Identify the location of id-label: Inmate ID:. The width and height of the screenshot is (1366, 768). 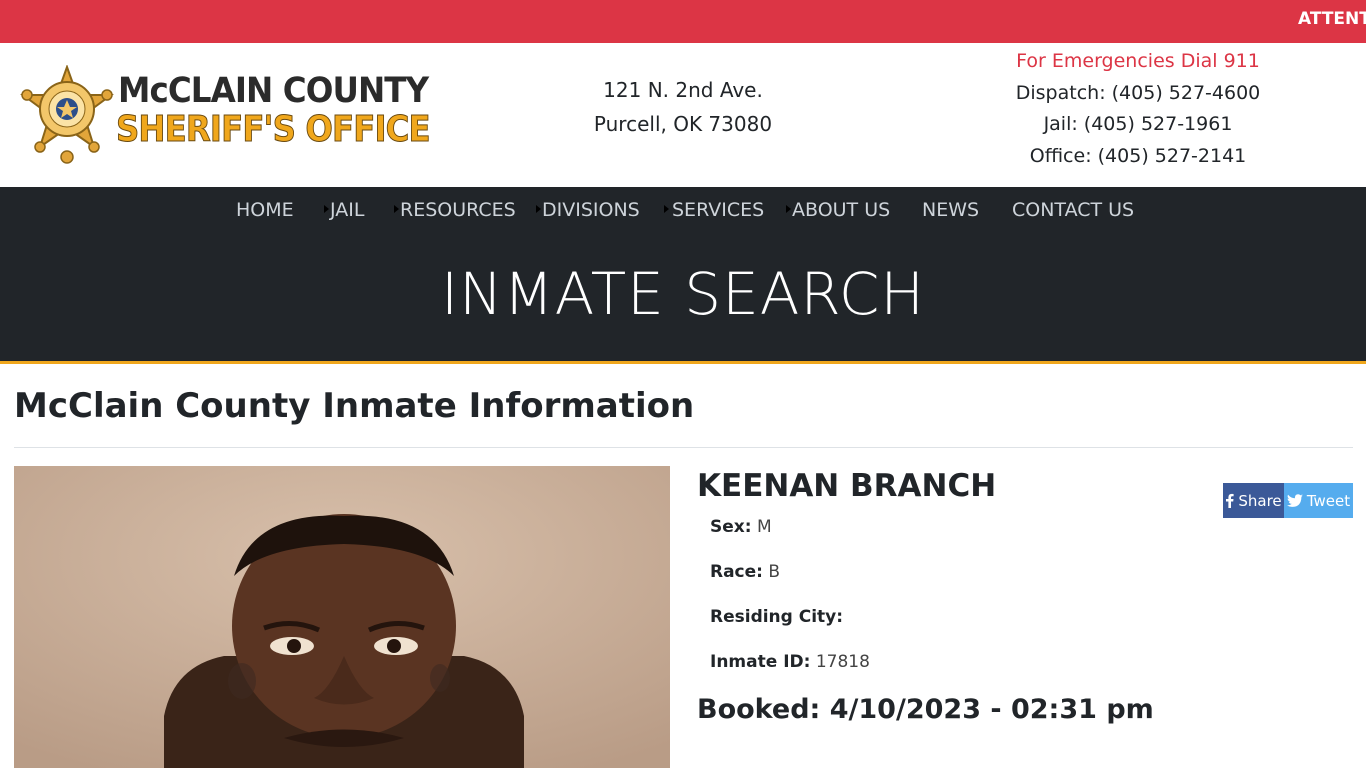
(760, 662).